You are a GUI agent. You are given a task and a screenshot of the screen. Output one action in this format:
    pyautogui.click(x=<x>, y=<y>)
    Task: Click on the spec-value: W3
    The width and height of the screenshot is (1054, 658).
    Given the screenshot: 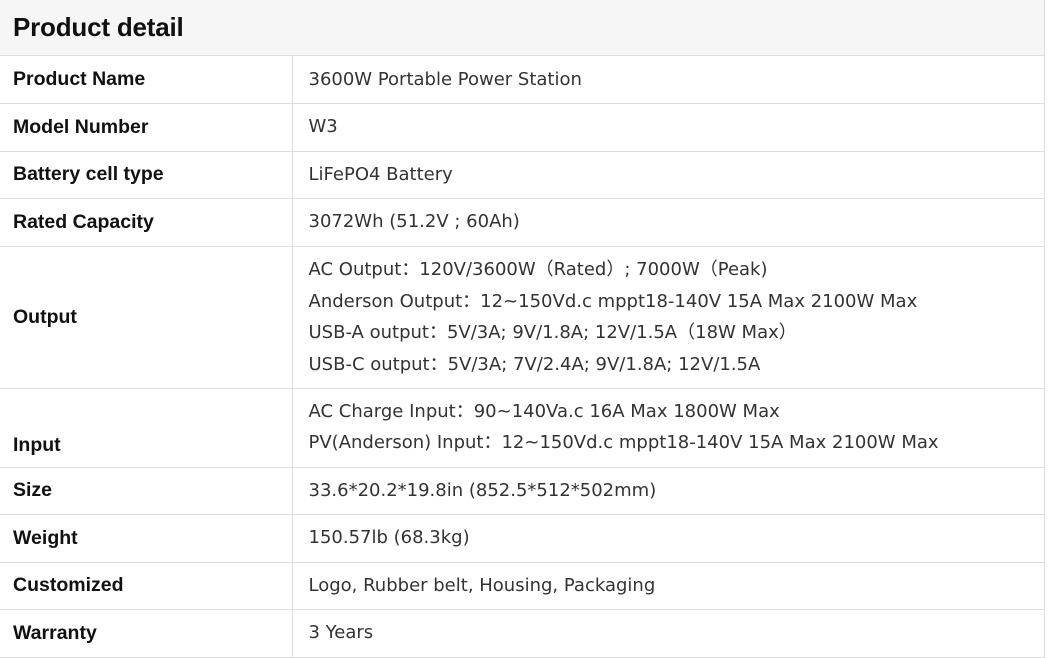 What is the action you would take?
    pyautogui.click(x=668, y=127)
    